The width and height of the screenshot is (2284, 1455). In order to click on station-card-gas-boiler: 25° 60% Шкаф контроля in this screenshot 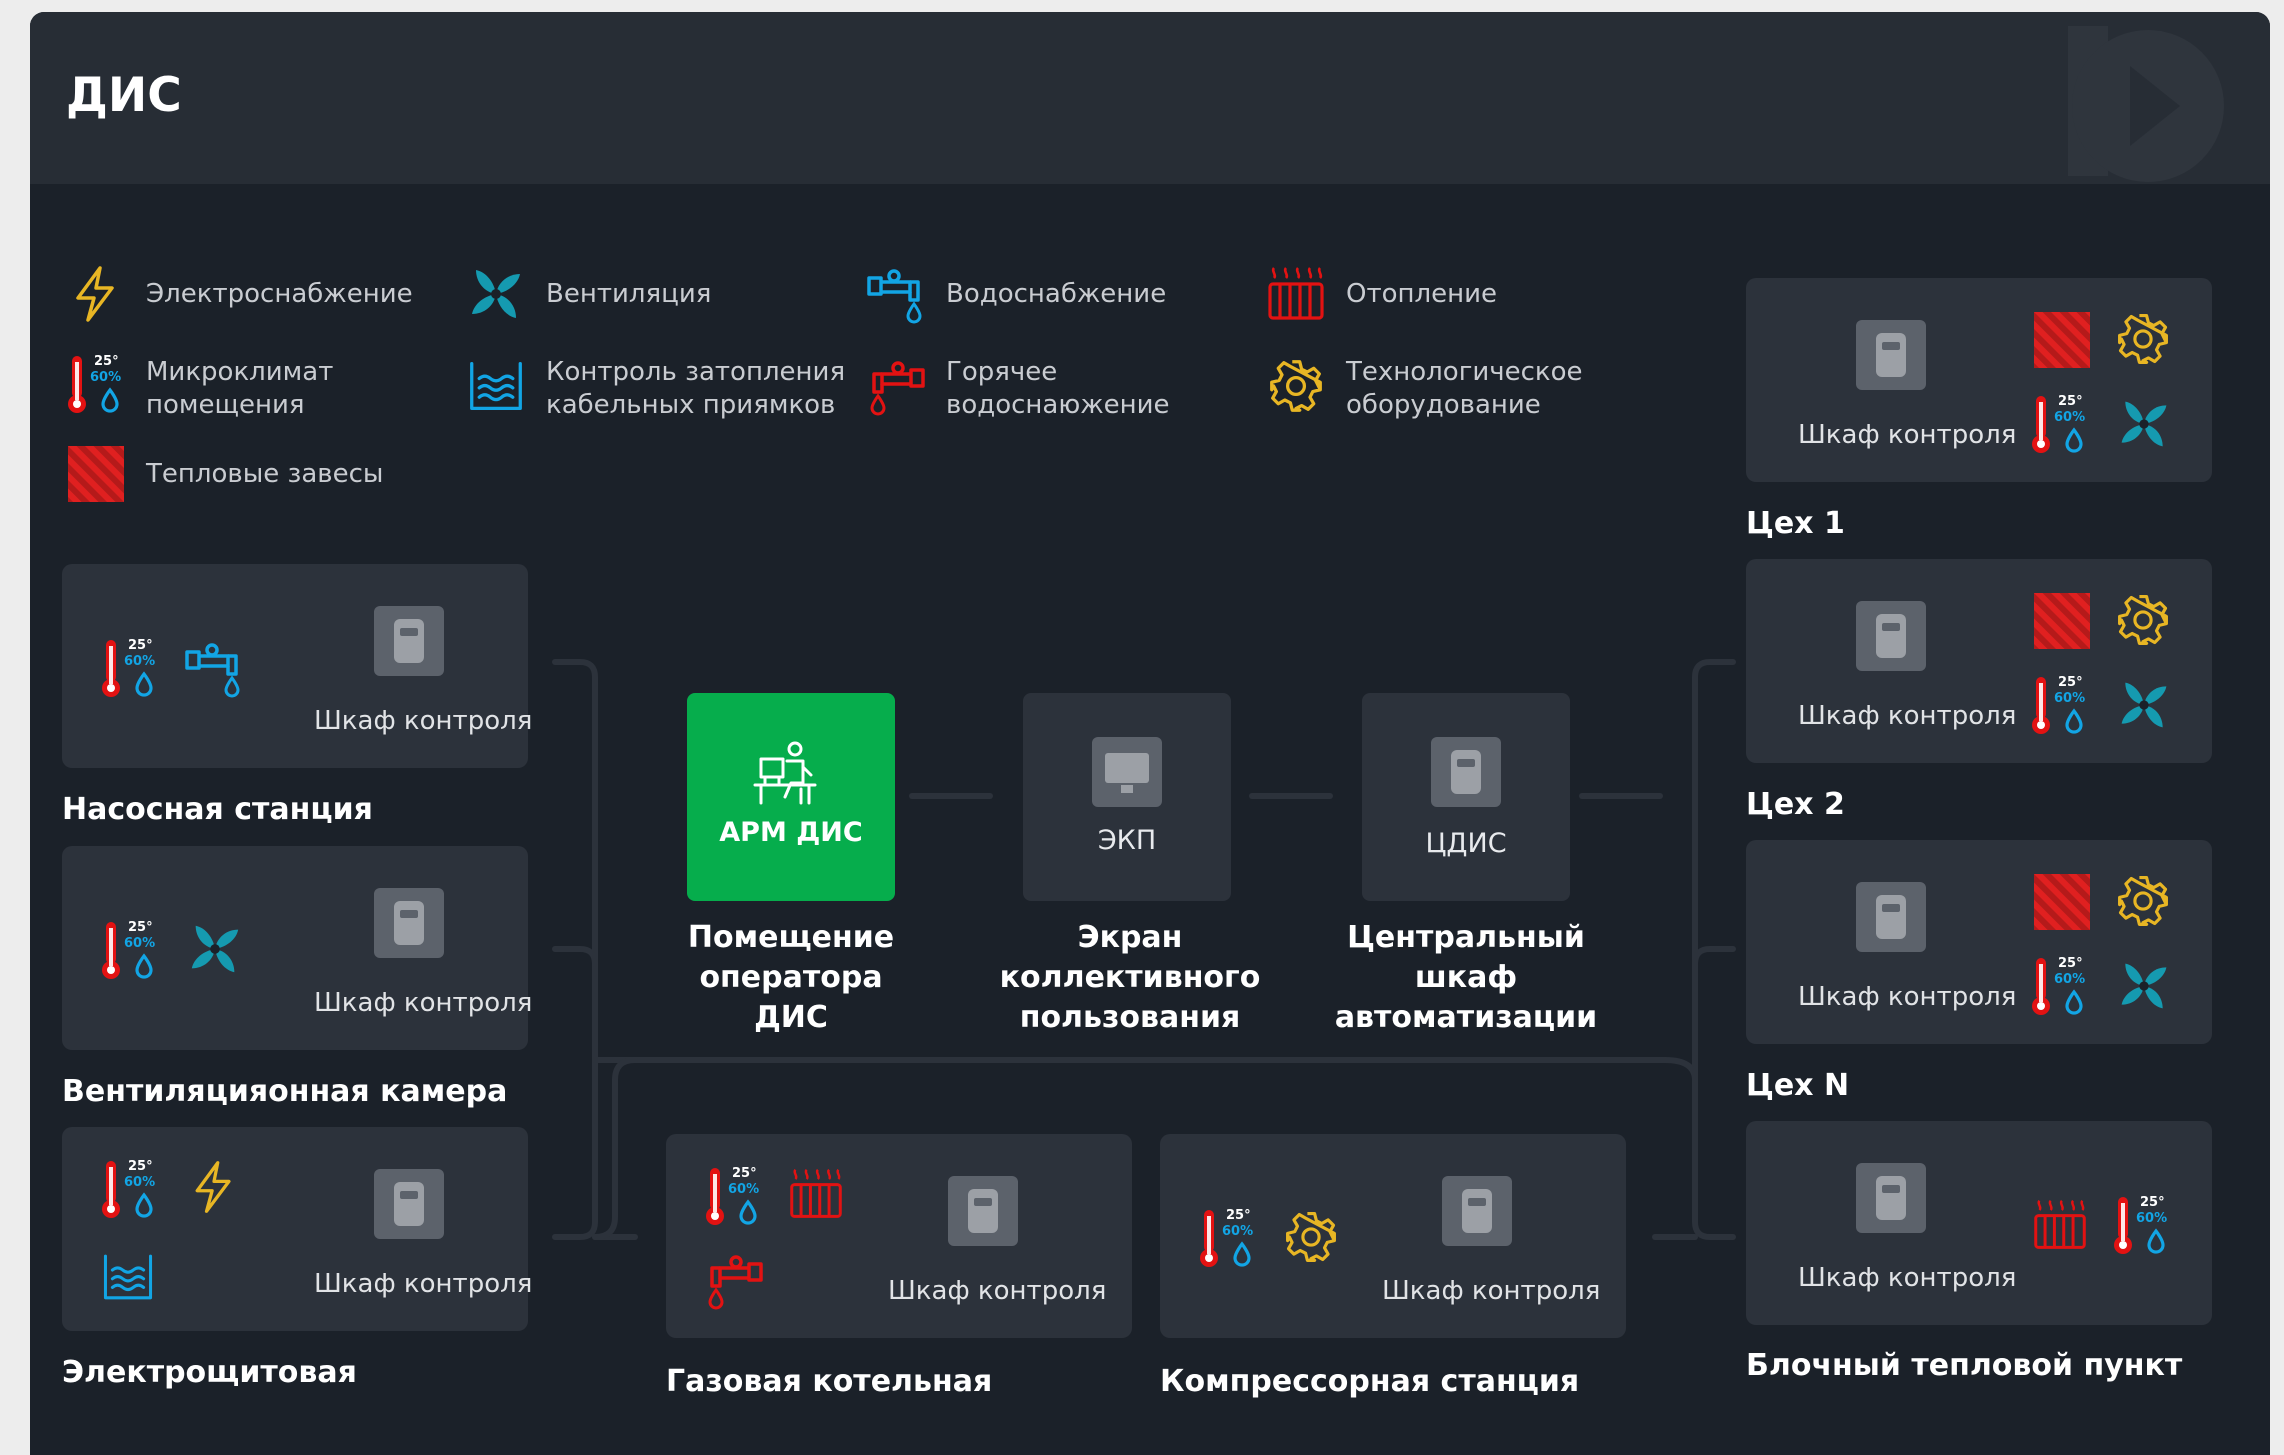, I will do `click(899, 1236)`.